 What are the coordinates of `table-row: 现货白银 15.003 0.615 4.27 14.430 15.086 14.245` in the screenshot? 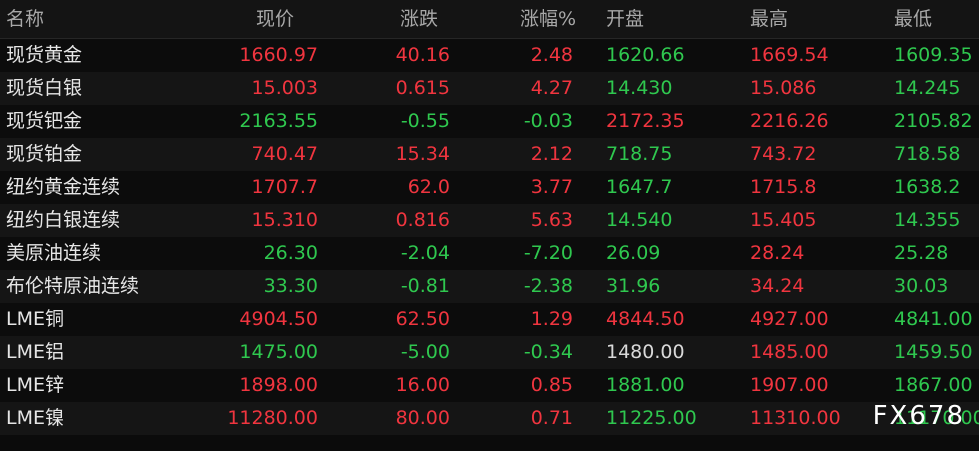 It's located at (489, 88).